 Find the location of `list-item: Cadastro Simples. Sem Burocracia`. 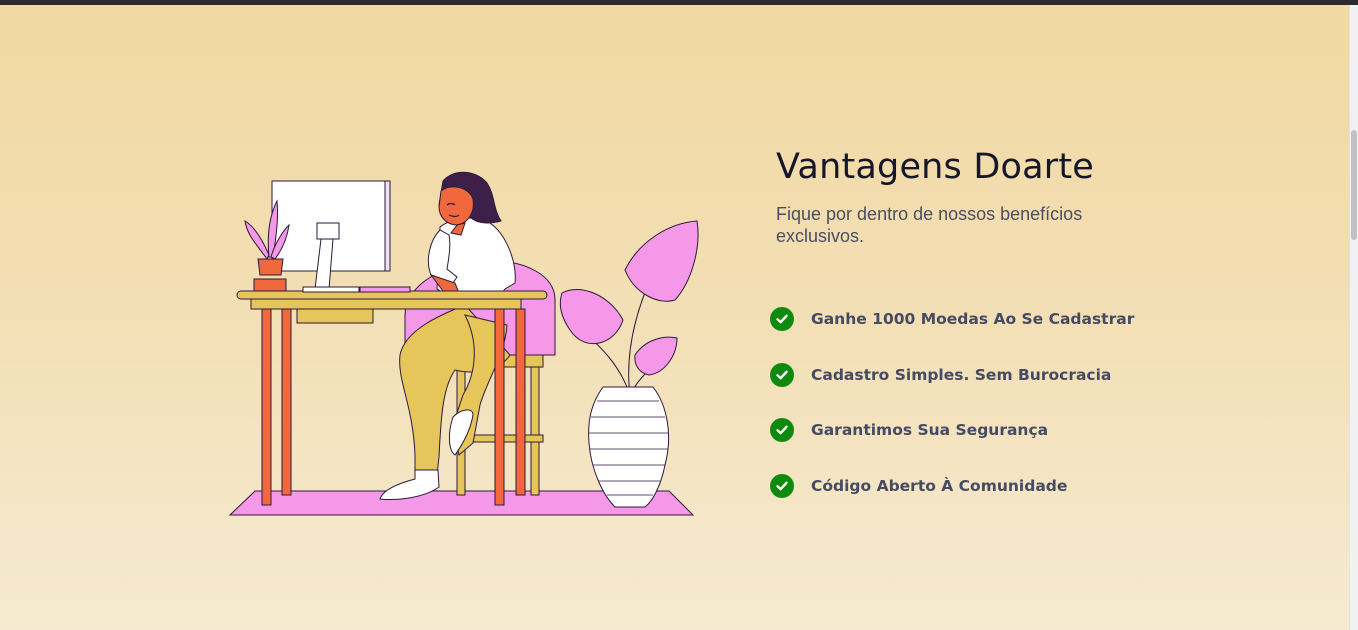

list-item: Cadastro Simples. Sem Burocracia is located at coordinates (952, 374).